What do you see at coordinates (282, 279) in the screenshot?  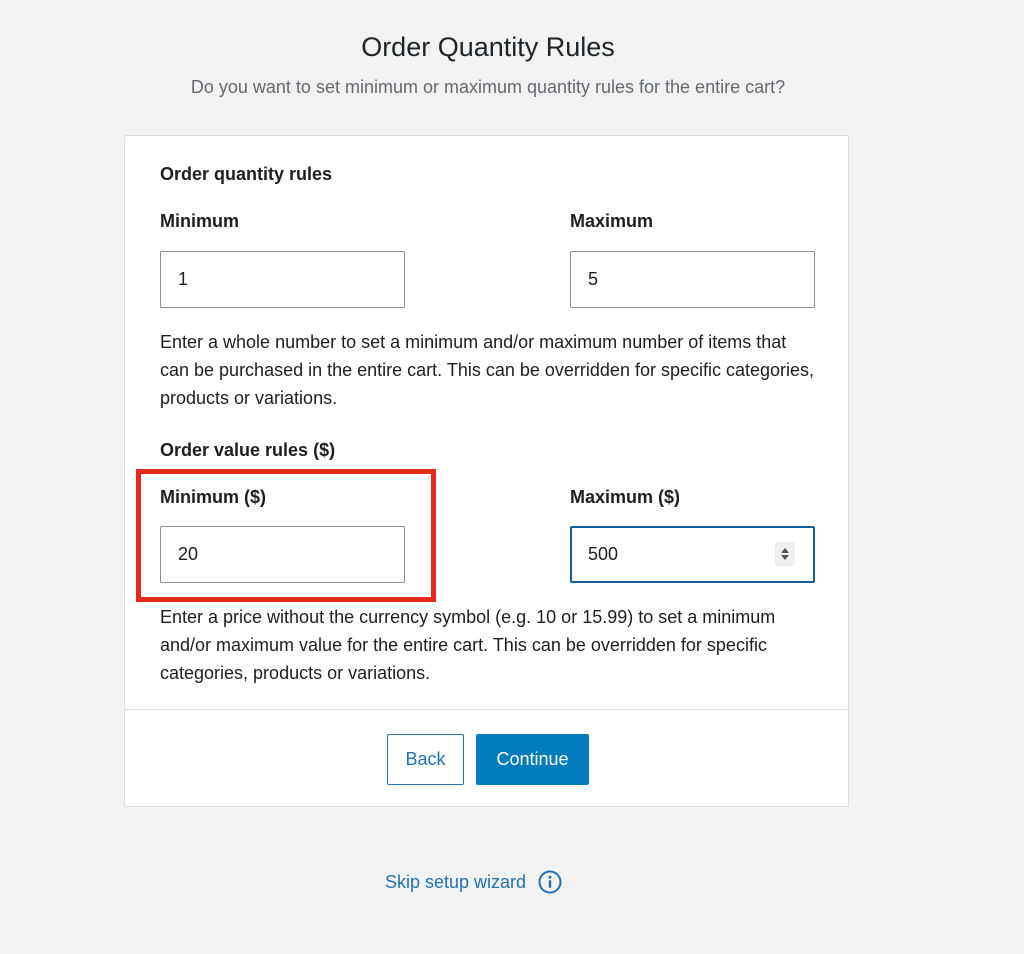 I see `quantity-minimum-input` at bounding box center [282, 279].